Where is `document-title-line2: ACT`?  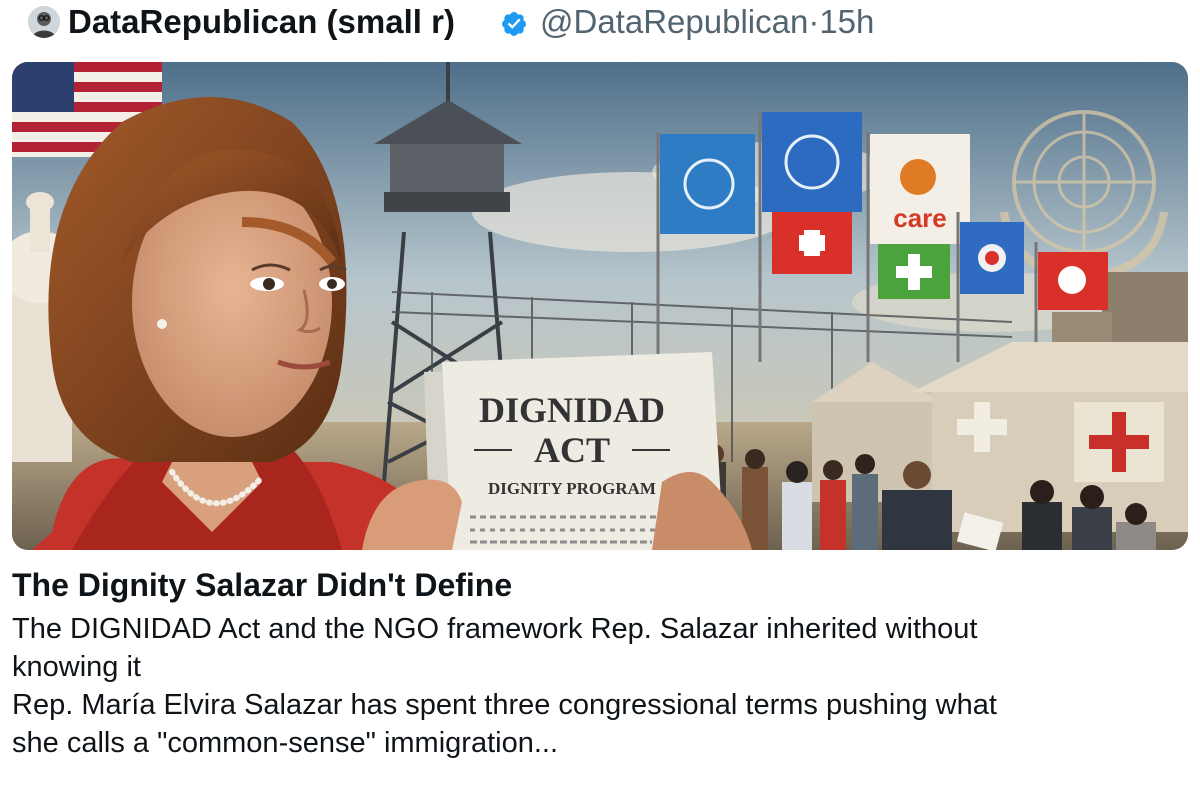
document-title-line2: ACT is located at coordinates (572, 450).